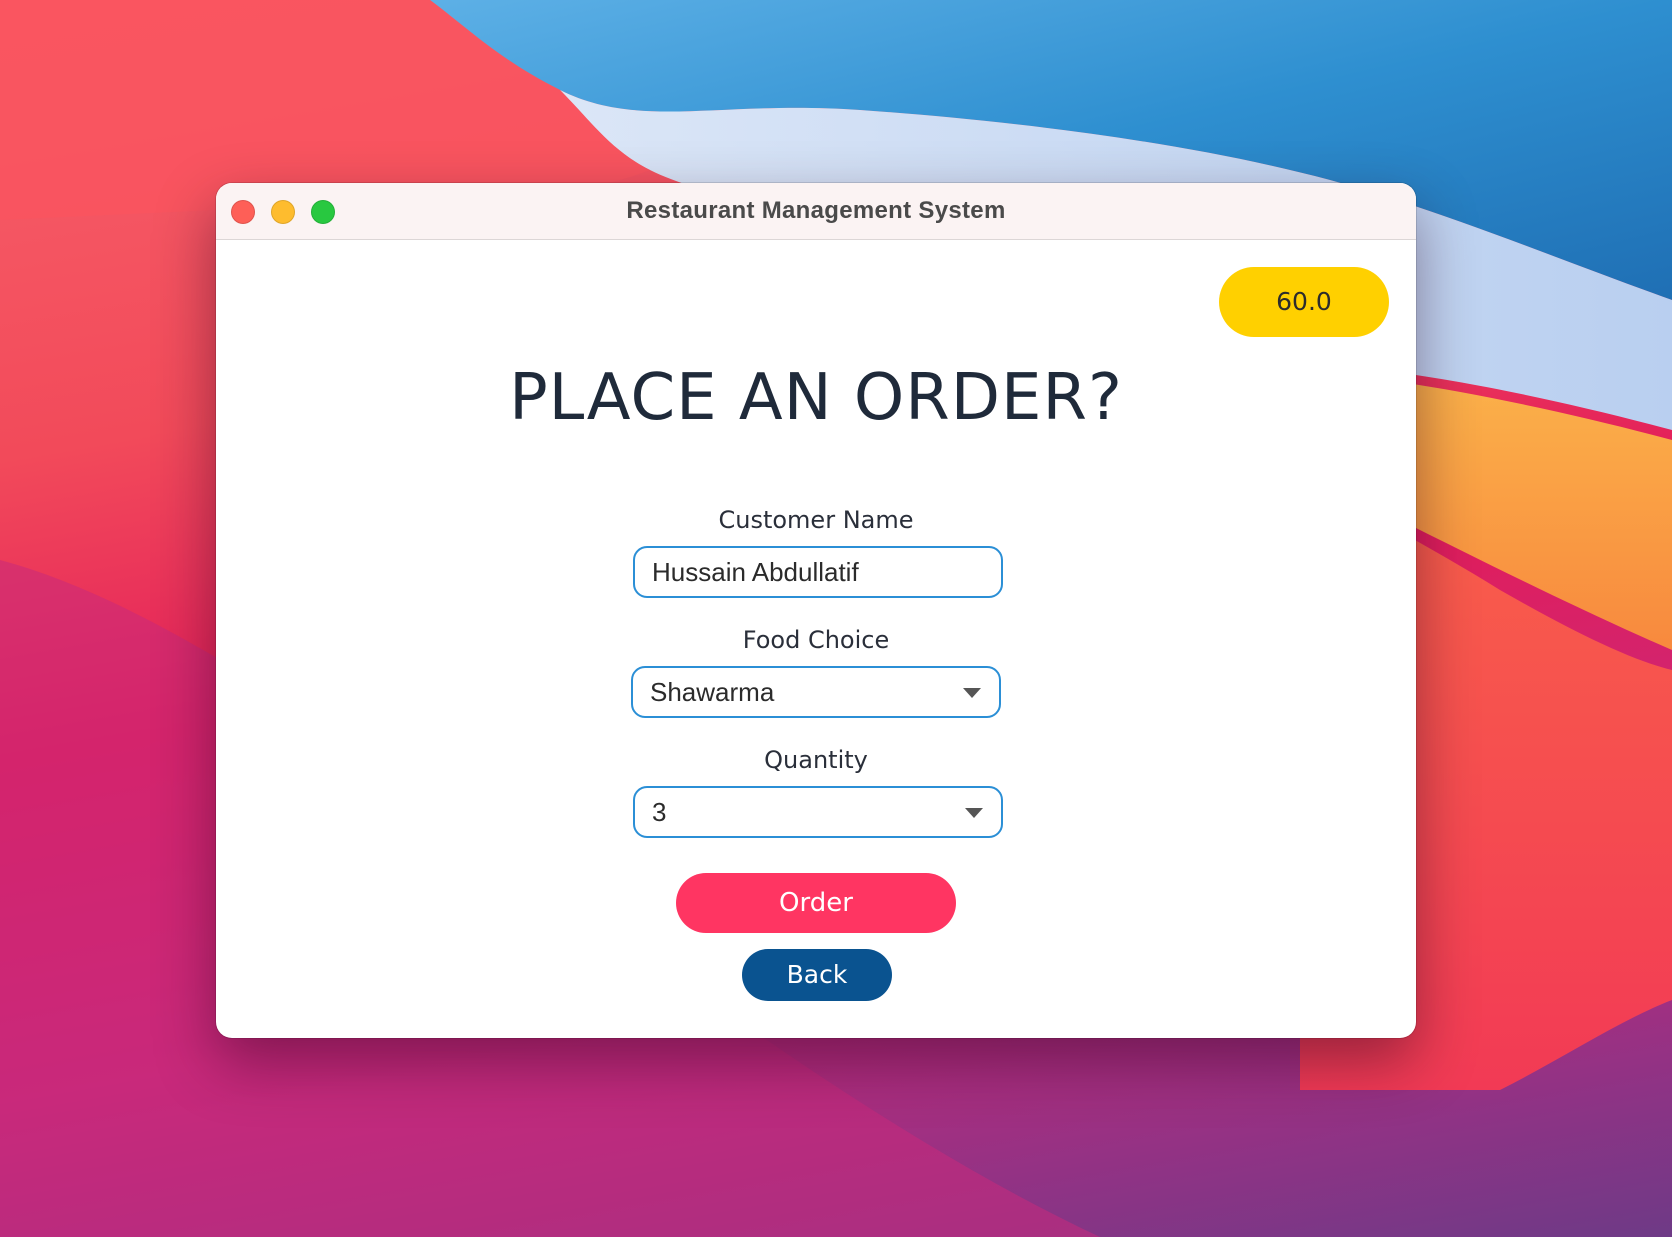  I want to click on quantity-value: 3, so click(659, 812).